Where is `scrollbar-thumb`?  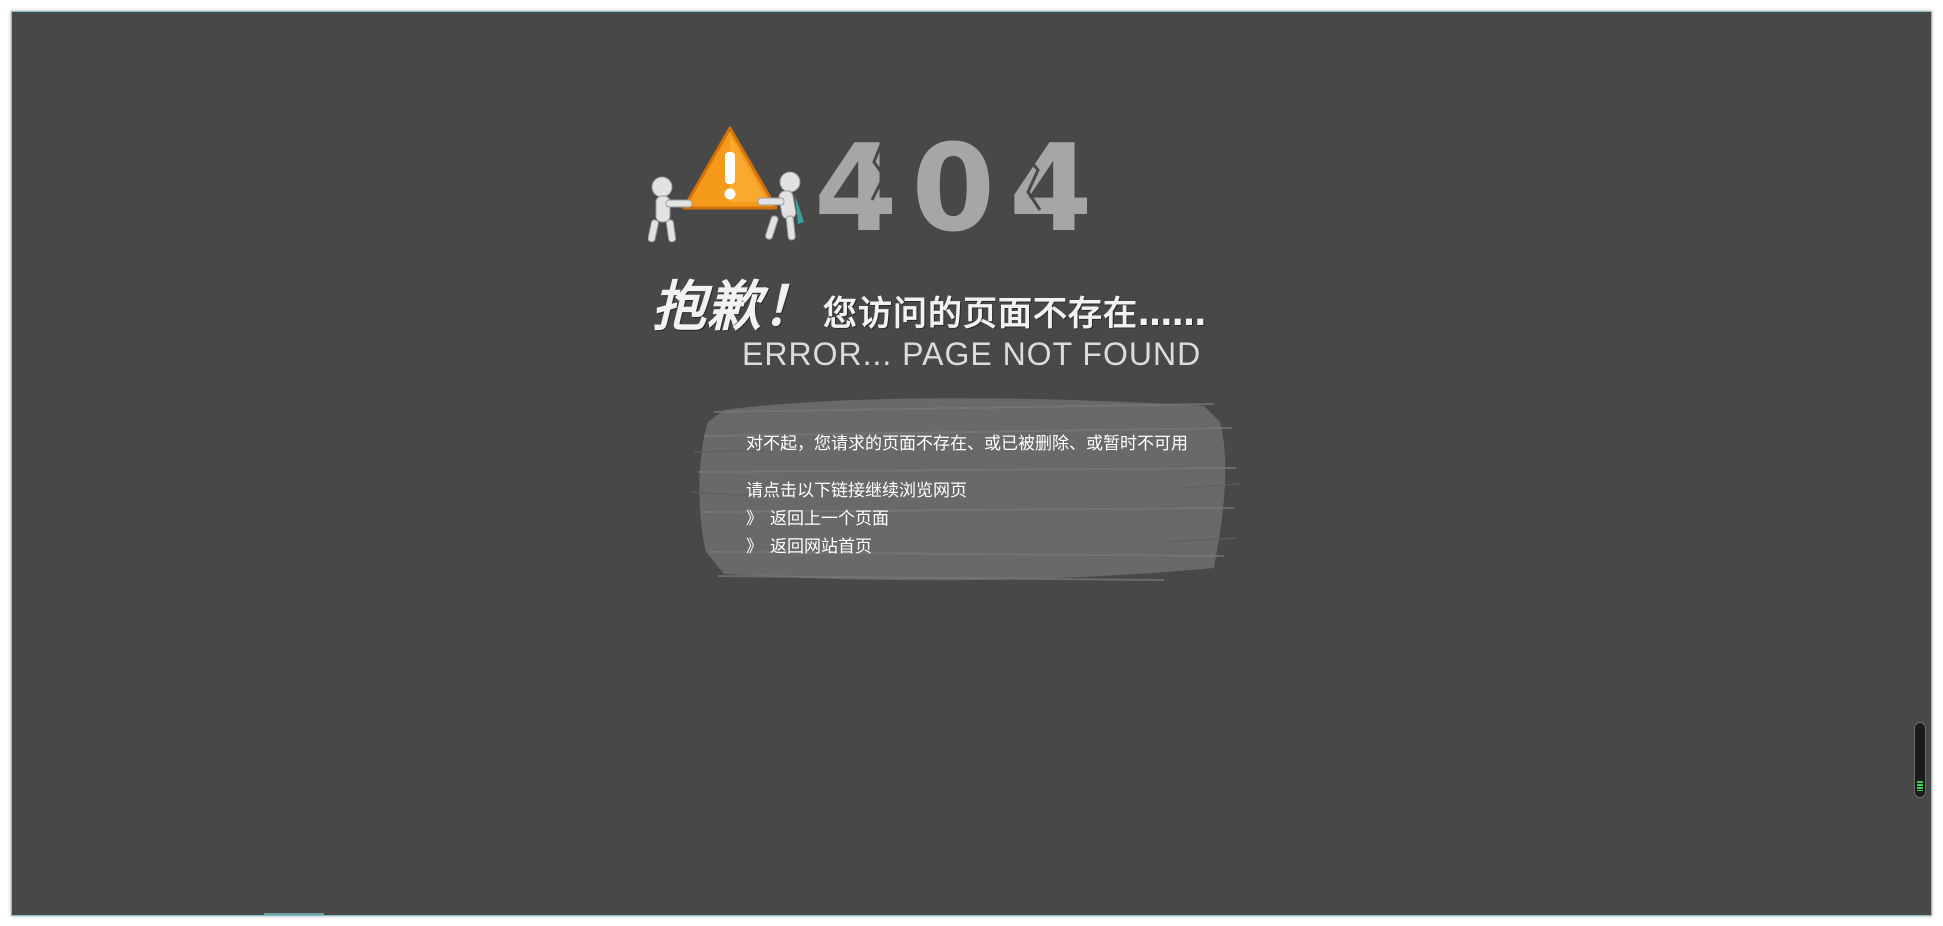
scrollbar-thumb is located at coordinates (1920, 760).